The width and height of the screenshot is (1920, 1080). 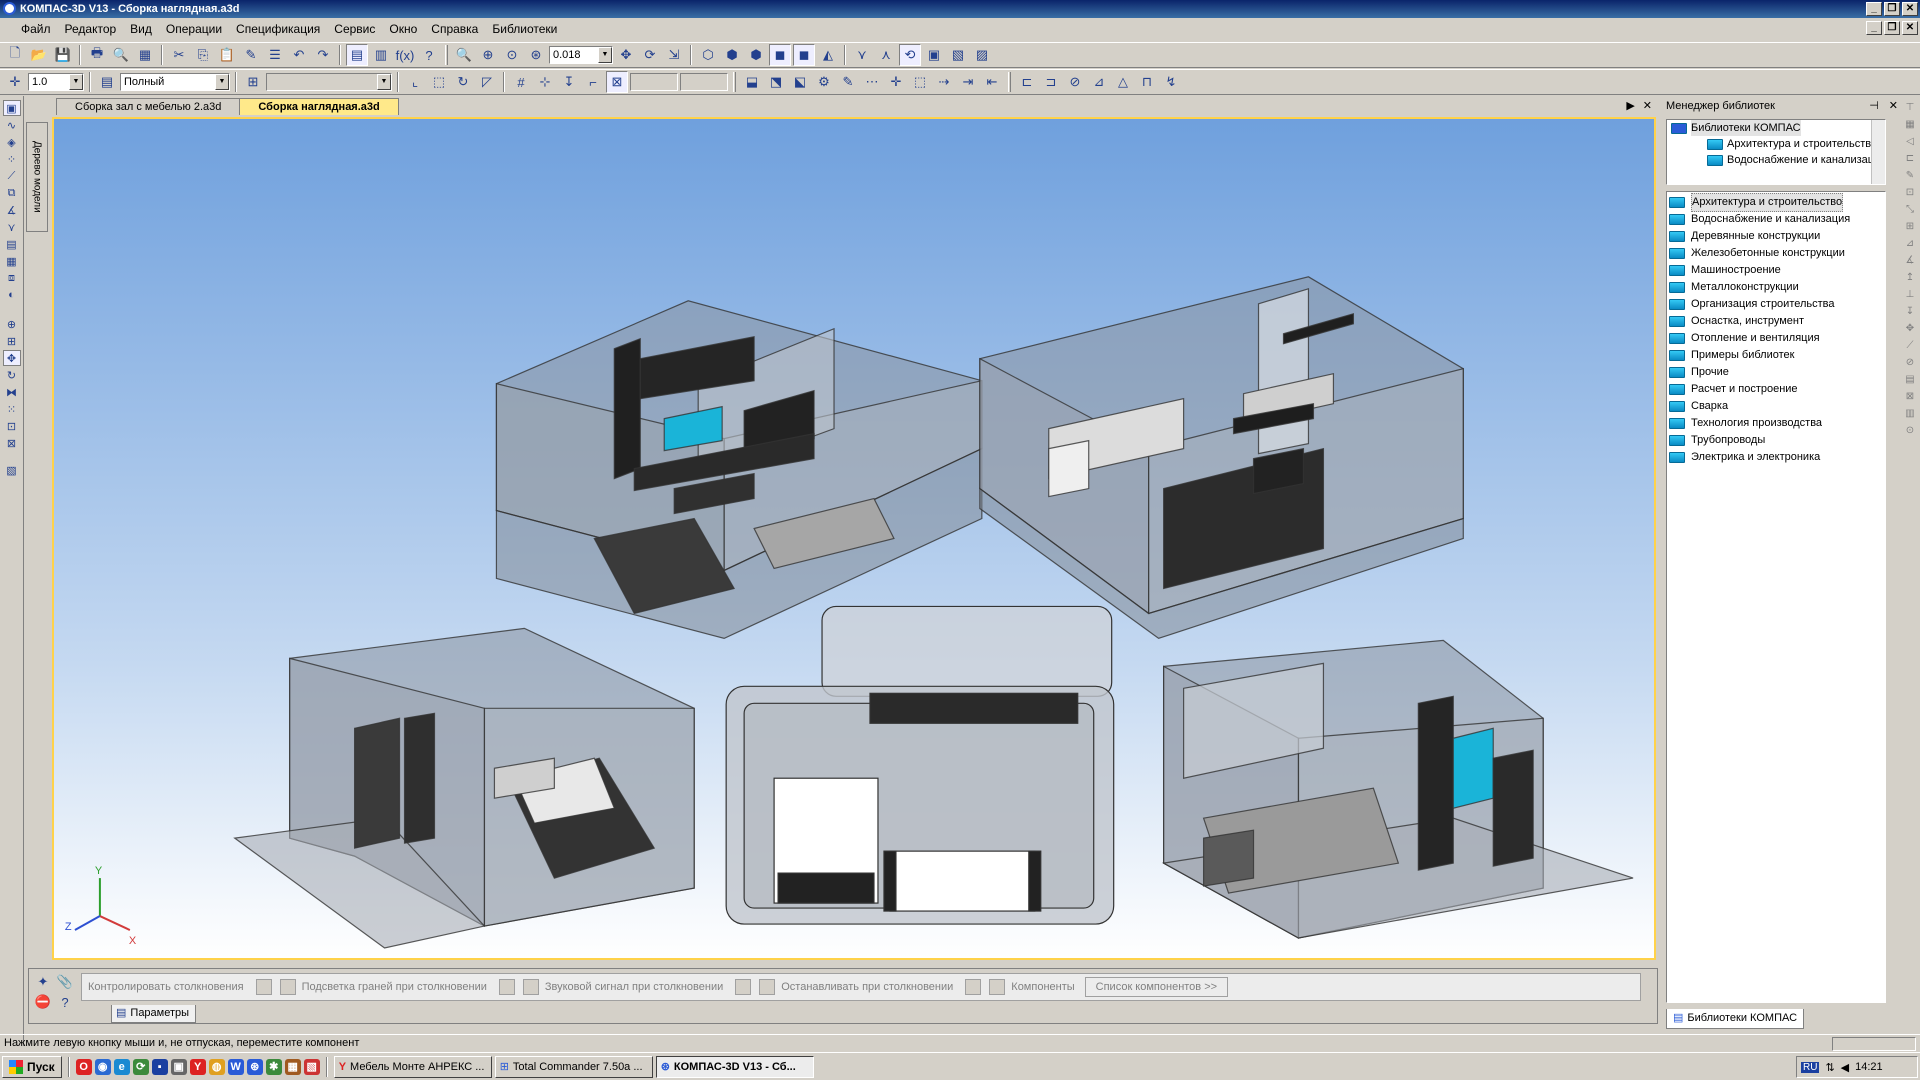 I want to click on manager-icon: ▦, so click(x=145, y=55).